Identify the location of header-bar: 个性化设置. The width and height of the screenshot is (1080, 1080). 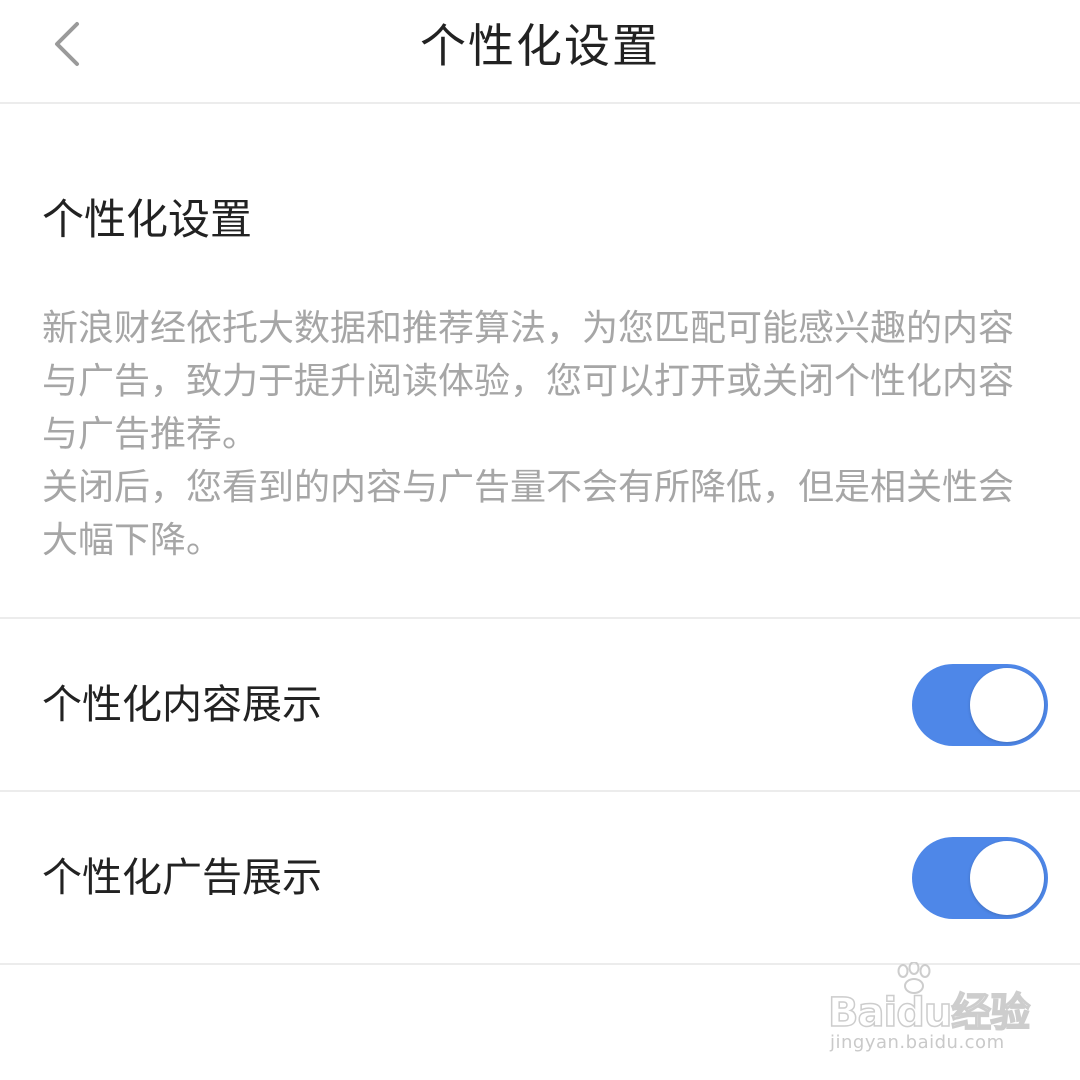
(540, 52).